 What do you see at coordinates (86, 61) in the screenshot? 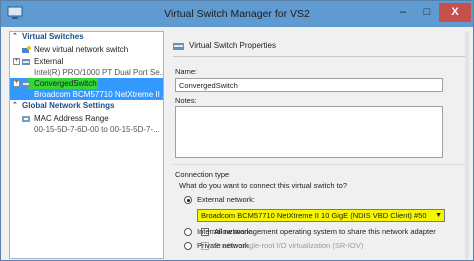
I see `tree-item-external: + External` at bounding box center [86, 61].